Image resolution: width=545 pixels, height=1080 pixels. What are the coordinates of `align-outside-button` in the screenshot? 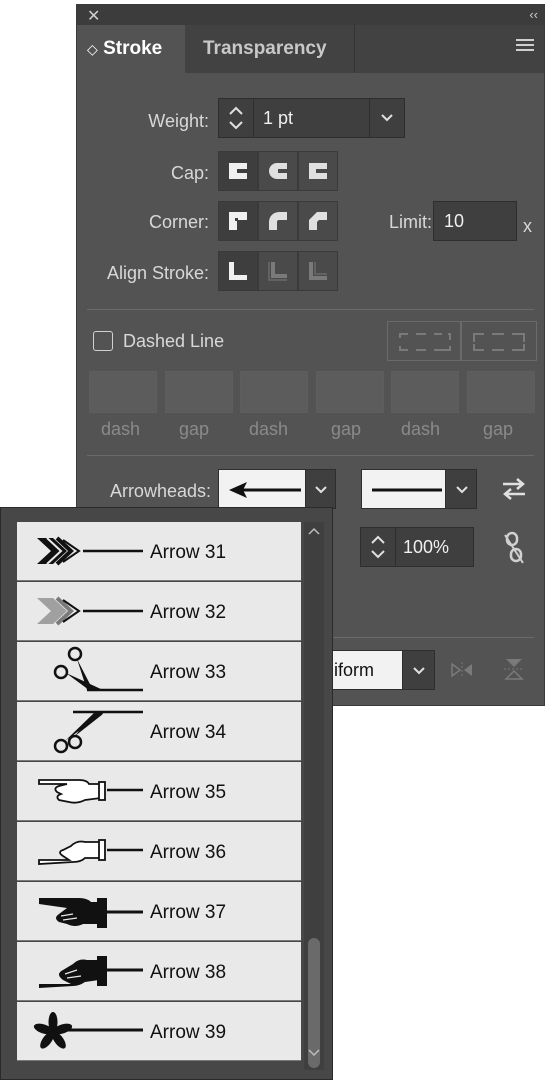 It's located at (318, 271).